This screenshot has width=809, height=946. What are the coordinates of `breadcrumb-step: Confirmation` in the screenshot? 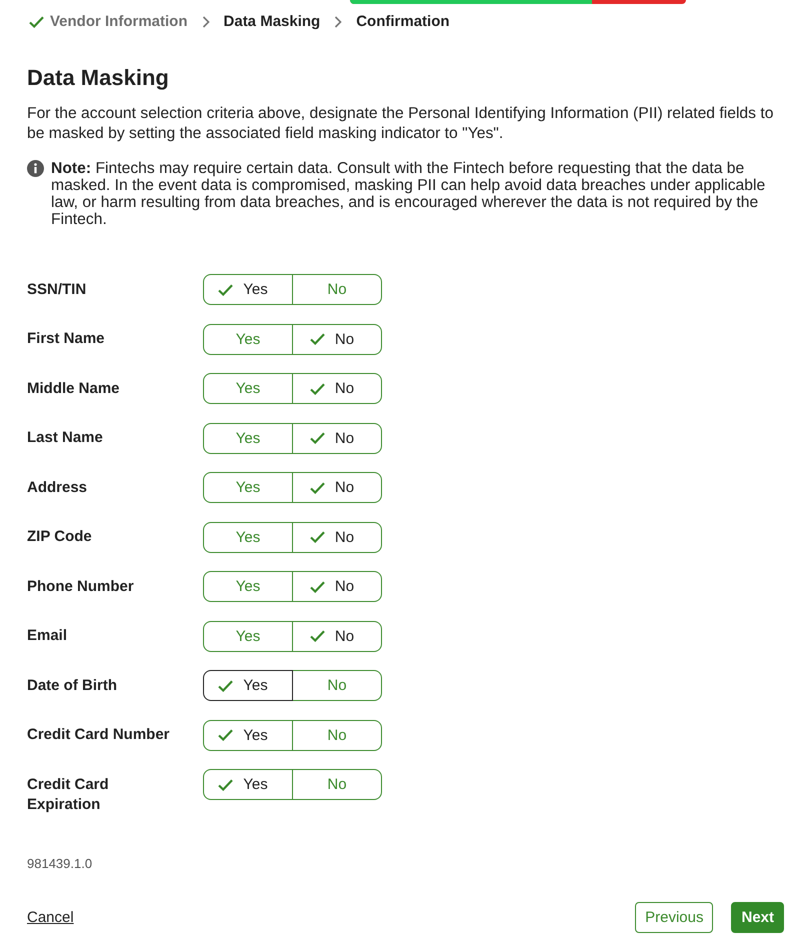 It's located at (403, 22).